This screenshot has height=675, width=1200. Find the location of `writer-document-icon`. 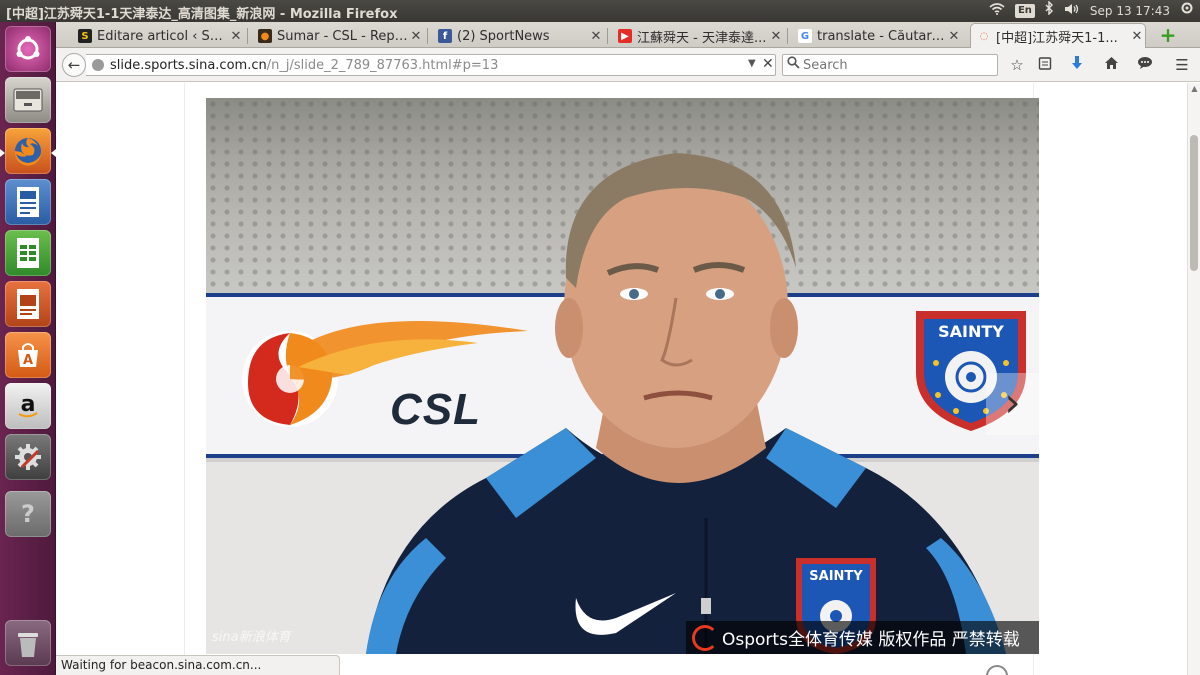

writer-document-icon is located at coordinates (28, 202).